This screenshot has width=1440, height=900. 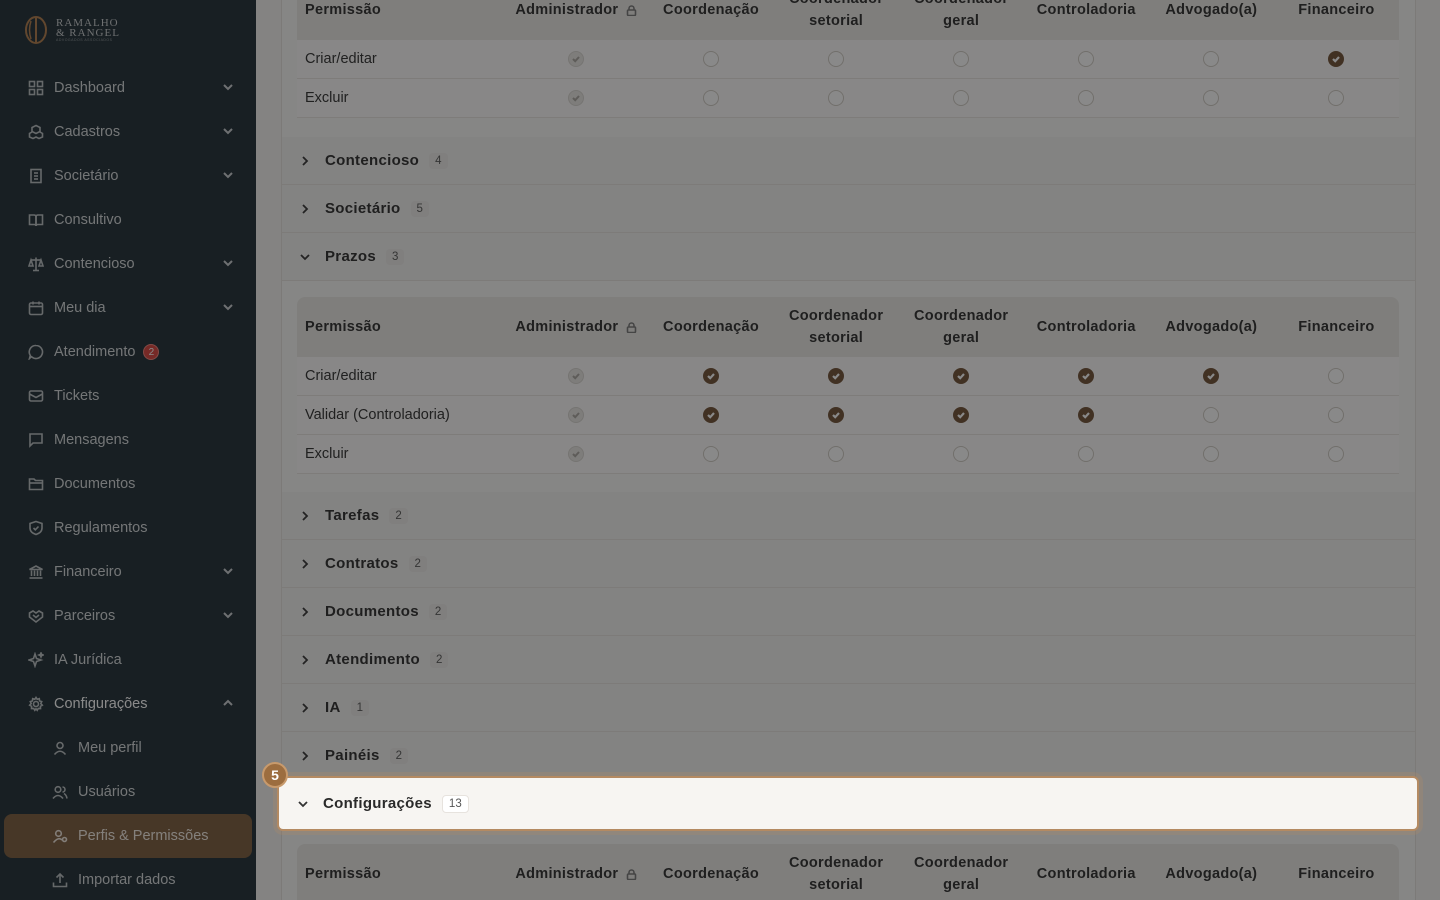 I want to click on section-tarefas: Tarefas 2, so click(x=848, y=516).